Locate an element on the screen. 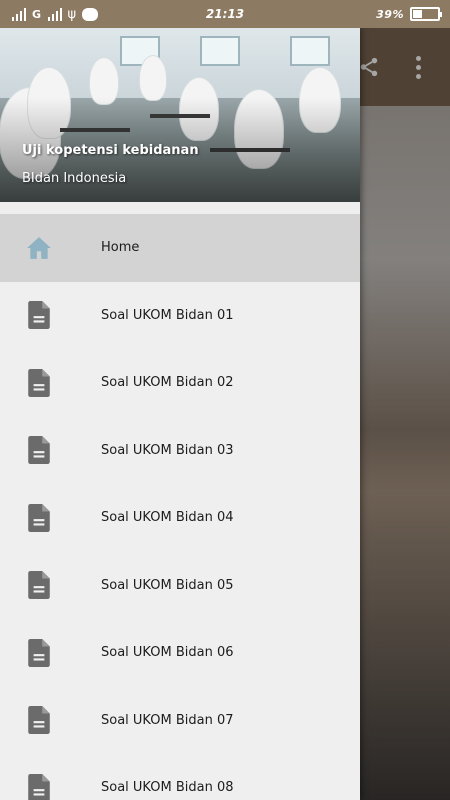 This screenshot has width=450, height=800. menu-item-soal-04: Soal UKOM Bidan 04 is located at coordinates (180, 518).